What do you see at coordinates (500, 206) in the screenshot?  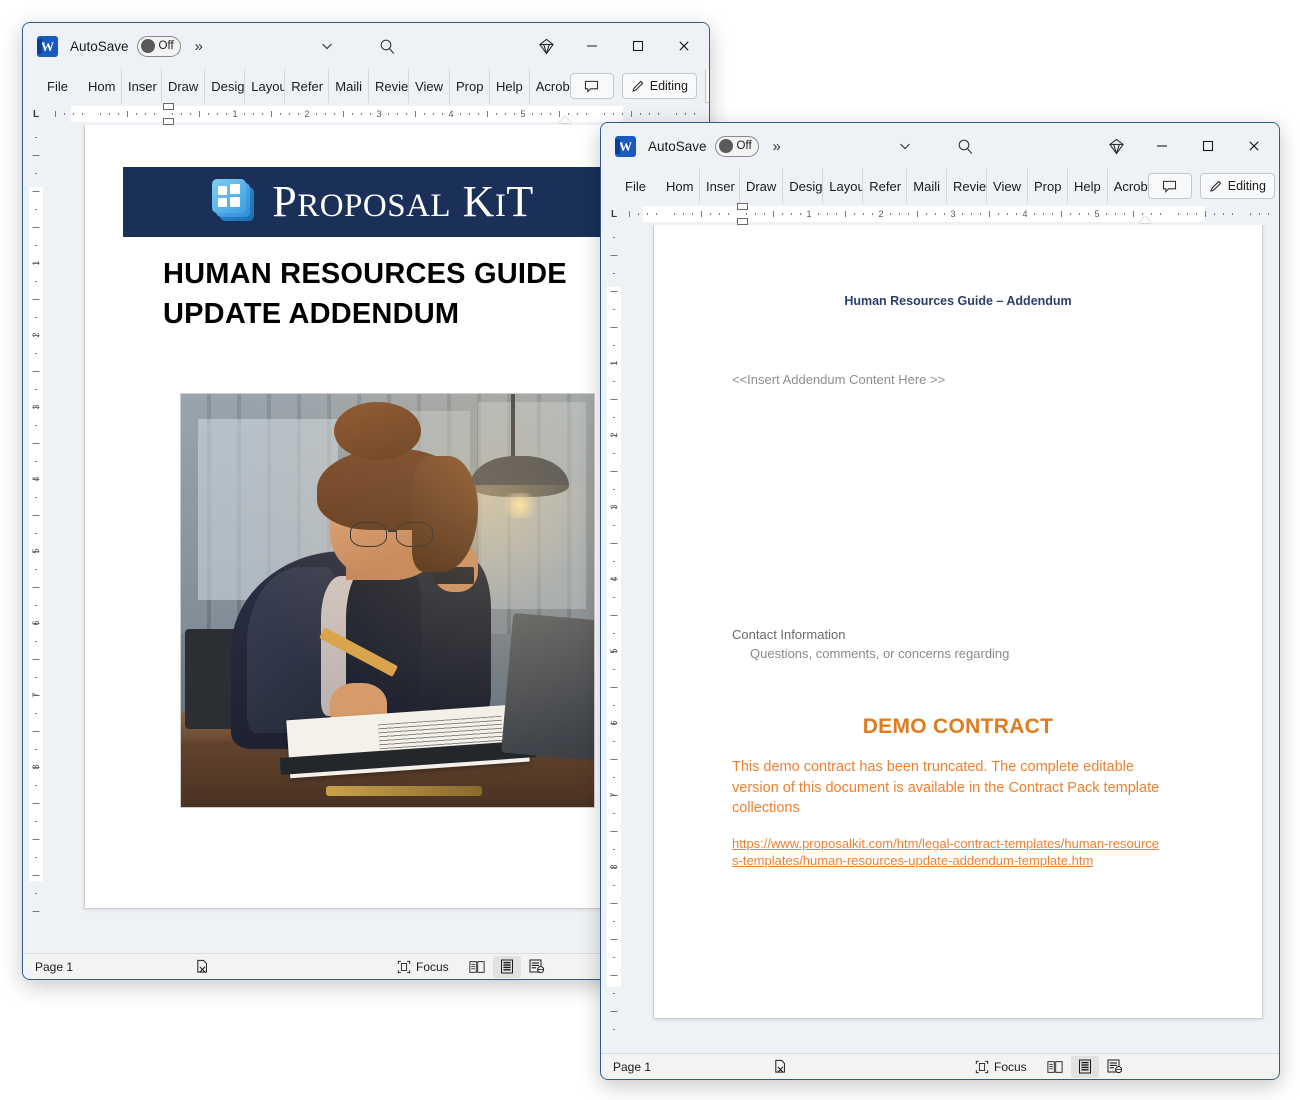 I see `wordmark-i: I` at bounding box center [500, 206].